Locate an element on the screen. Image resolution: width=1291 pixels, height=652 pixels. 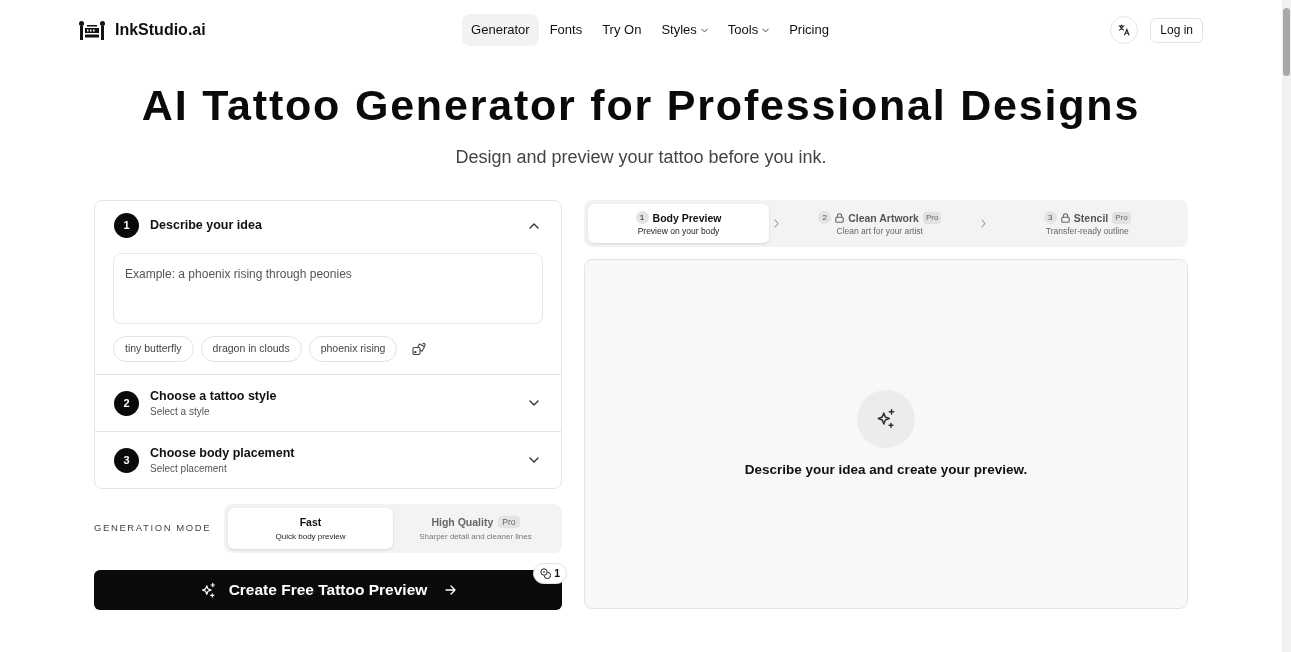
mode-option: High Quality Pro Sharper detail and cleaner lines is located at coordinates (475, 528).